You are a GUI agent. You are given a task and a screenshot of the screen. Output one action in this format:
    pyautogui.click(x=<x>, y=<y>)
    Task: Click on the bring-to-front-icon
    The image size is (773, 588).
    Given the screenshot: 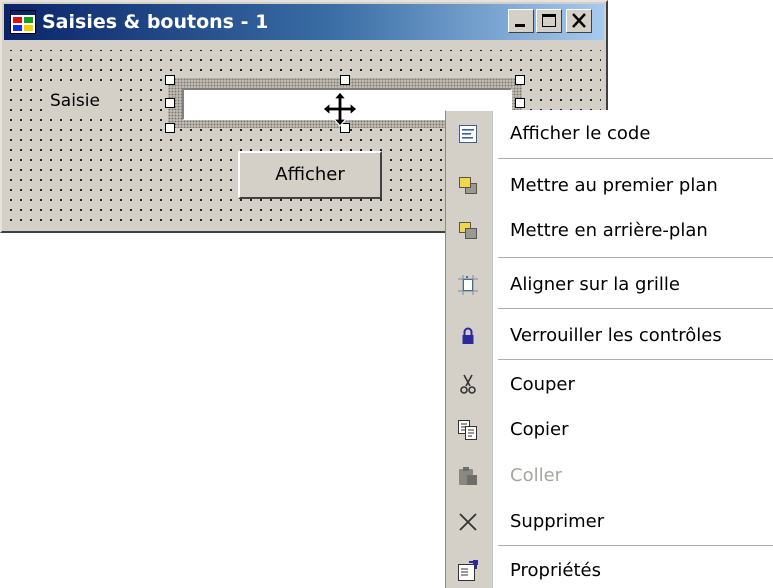 What is the action you would take?
    pyautogui.click(x=468, y=185)
    